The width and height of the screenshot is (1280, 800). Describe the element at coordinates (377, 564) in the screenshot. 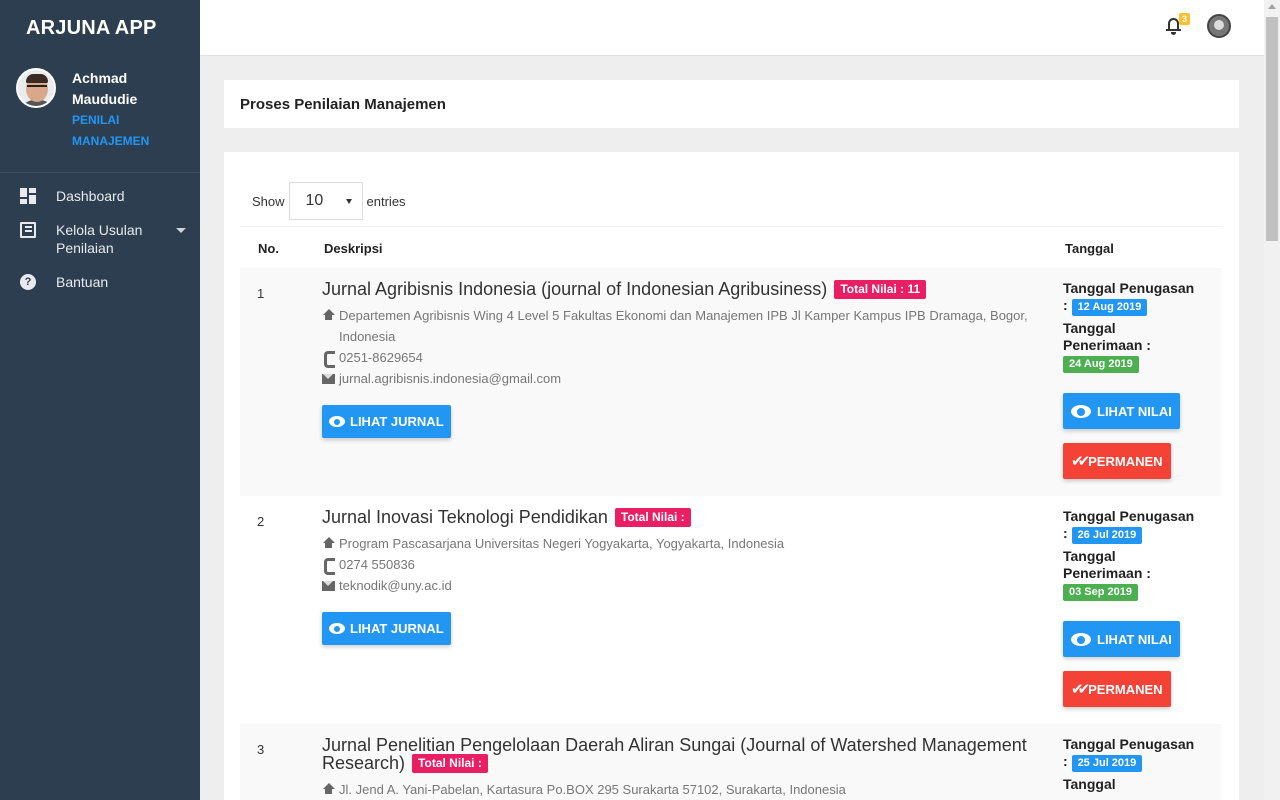

I see `journal-phone: 0274 550836` at that location.